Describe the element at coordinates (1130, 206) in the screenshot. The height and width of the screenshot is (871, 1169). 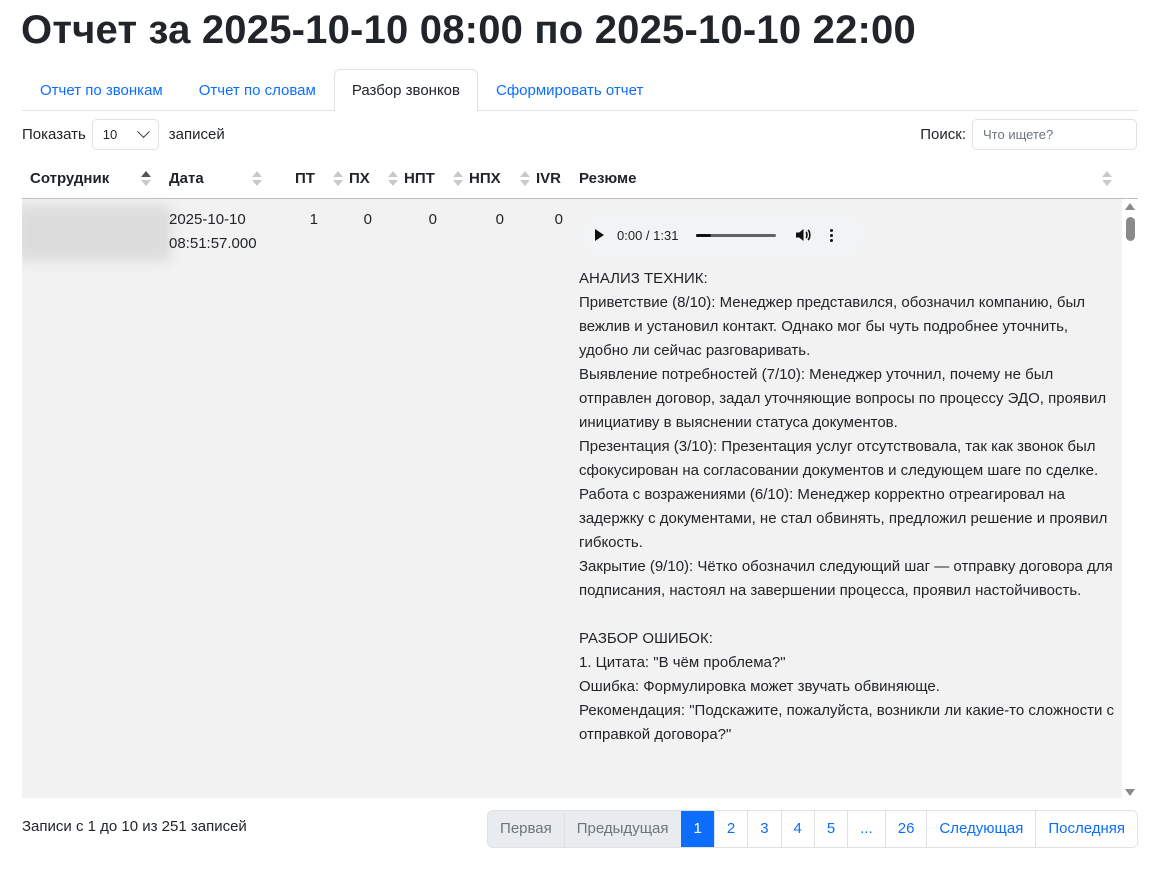
I see `scroll-up-icon` at that location.